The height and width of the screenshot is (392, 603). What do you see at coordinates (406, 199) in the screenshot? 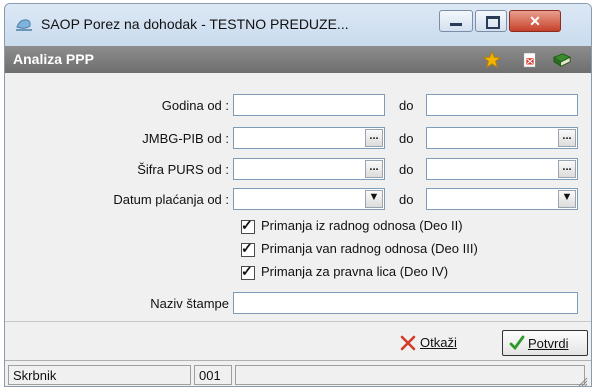
I see `payment-date-to-label: do` at bounding box center [406, 199].